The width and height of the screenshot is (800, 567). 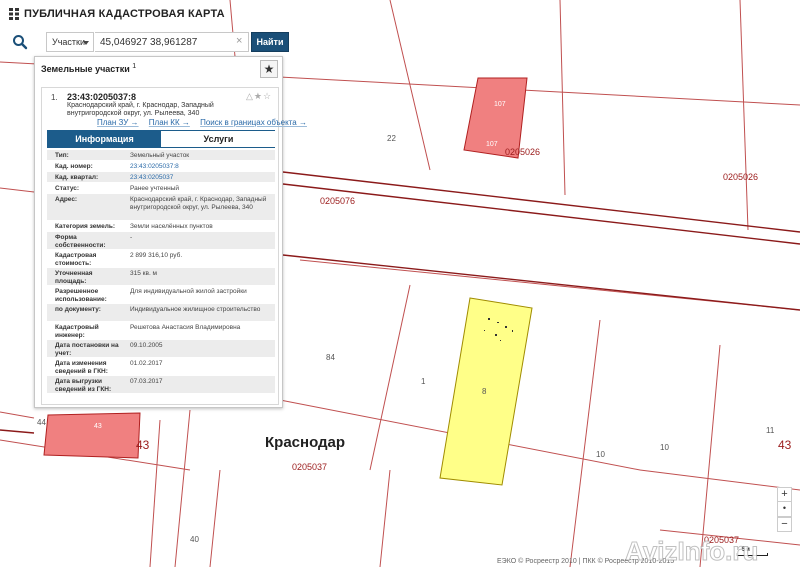 What do you see at coordinates (131, 237) in the screenshot?
I see `info-value: -` at bounding box center [131, 237].